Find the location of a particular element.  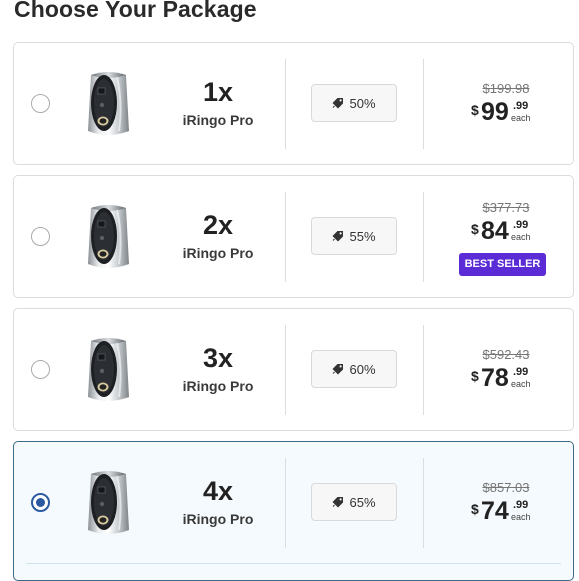

original-price: $592.43 is located at coordinates (506, 354).